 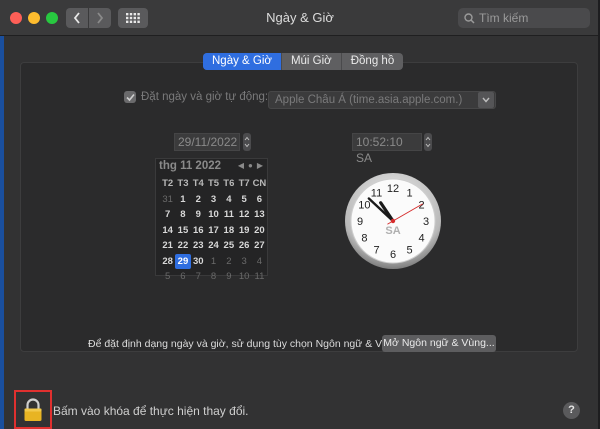 I want to click on clock-numeral: 5, so click(x=409, y=251).